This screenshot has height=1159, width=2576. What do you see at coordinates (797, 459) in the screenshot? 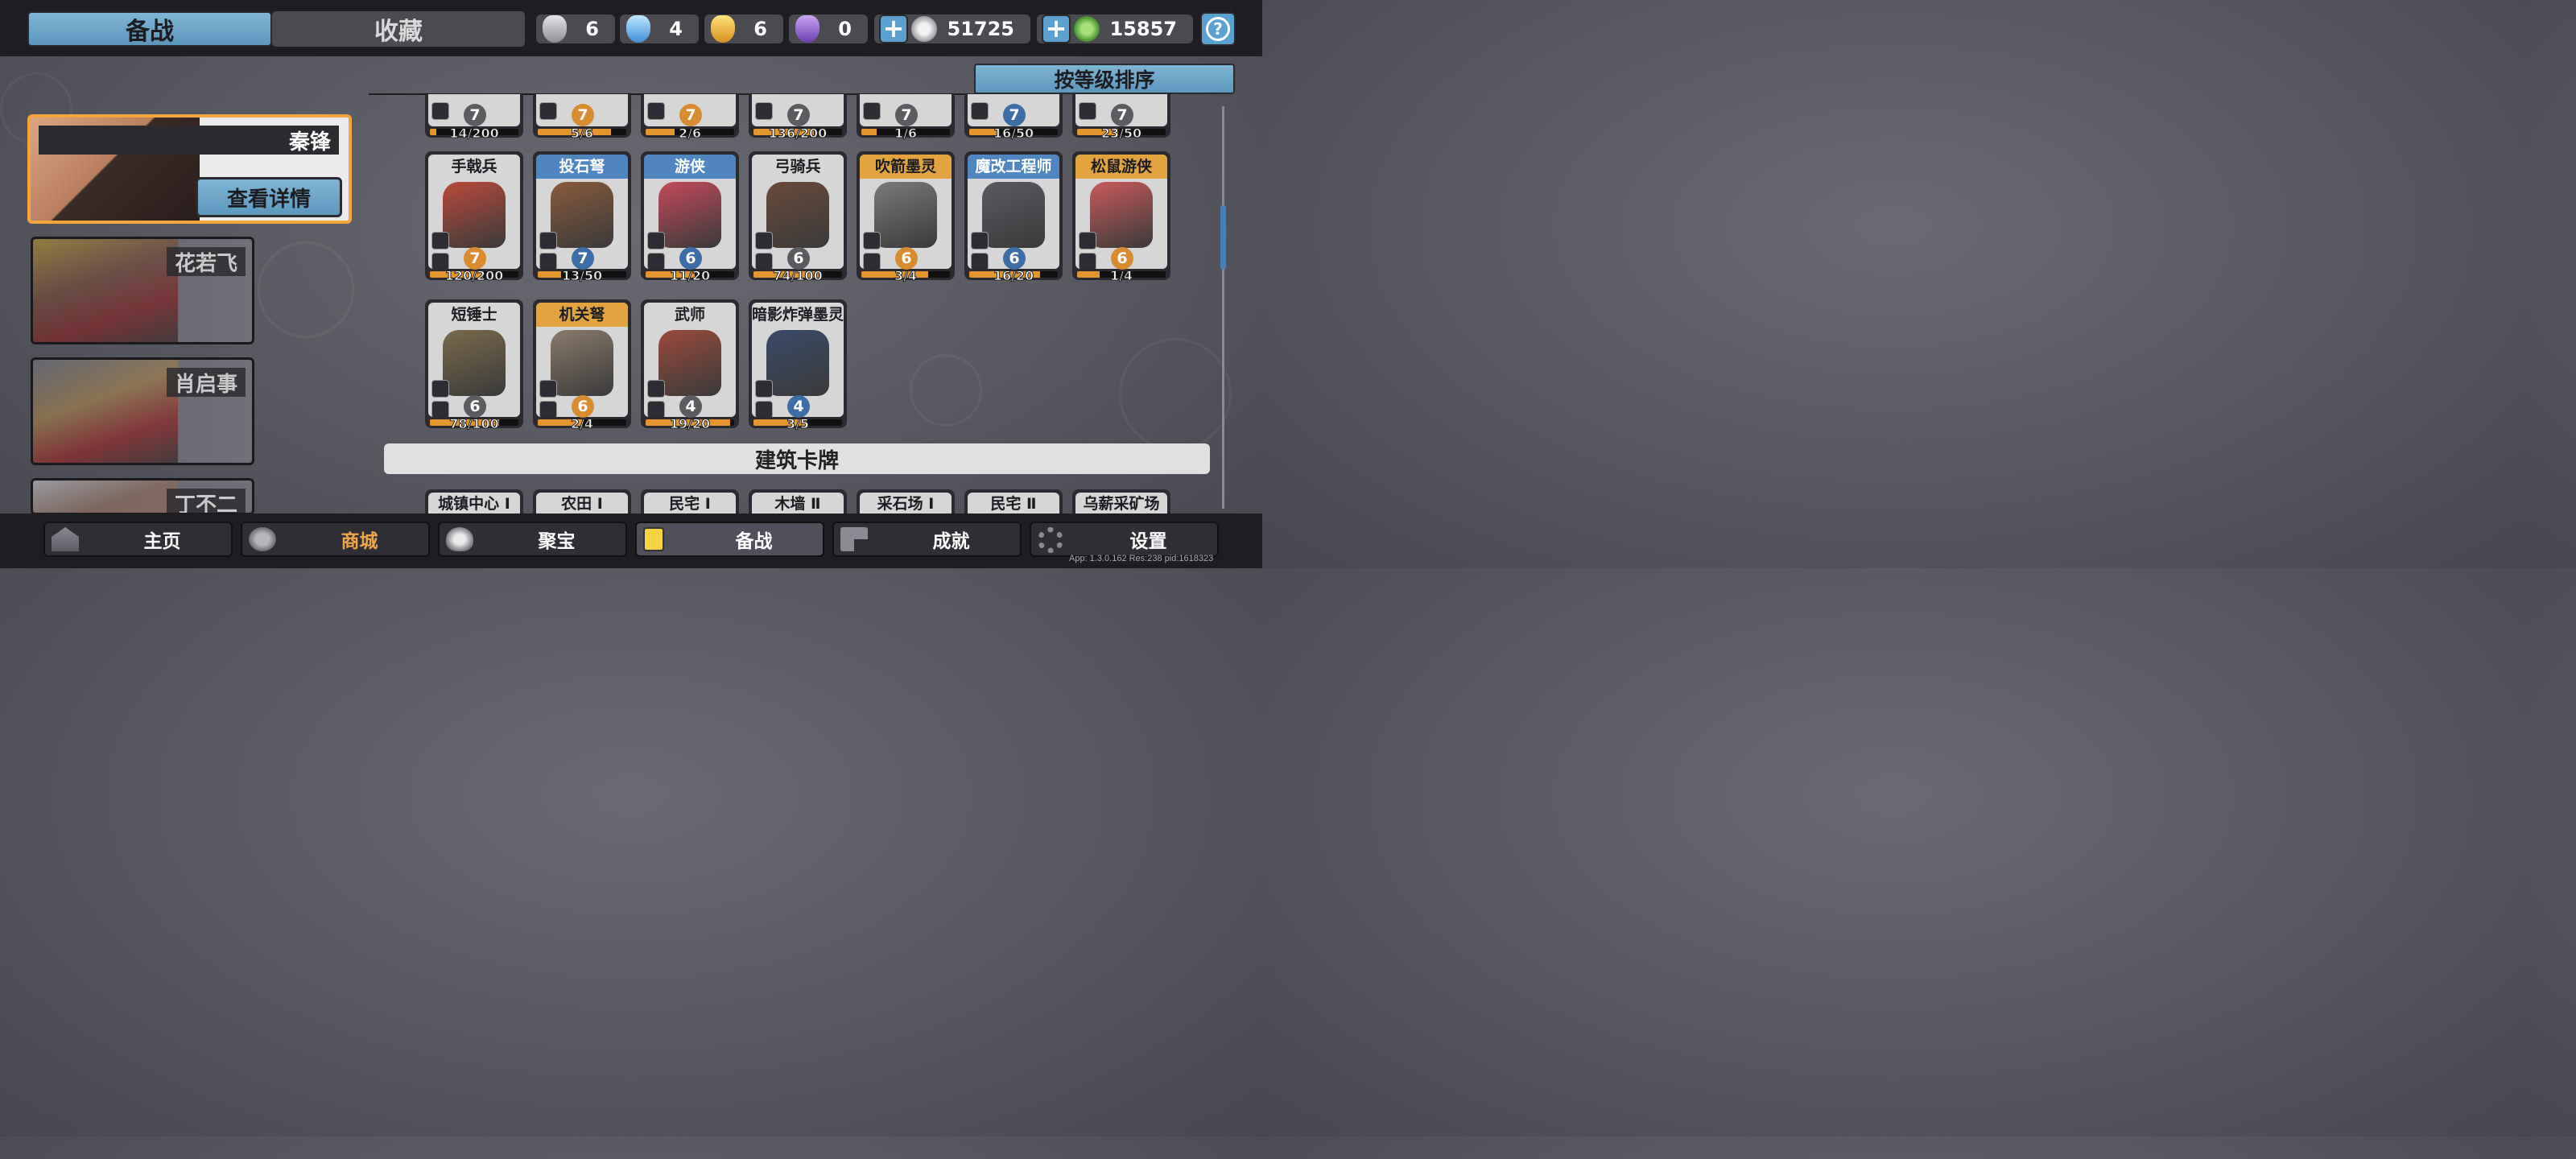
I see `building-cards-header: 建筑卡牌` at bounding box center [797, 459].